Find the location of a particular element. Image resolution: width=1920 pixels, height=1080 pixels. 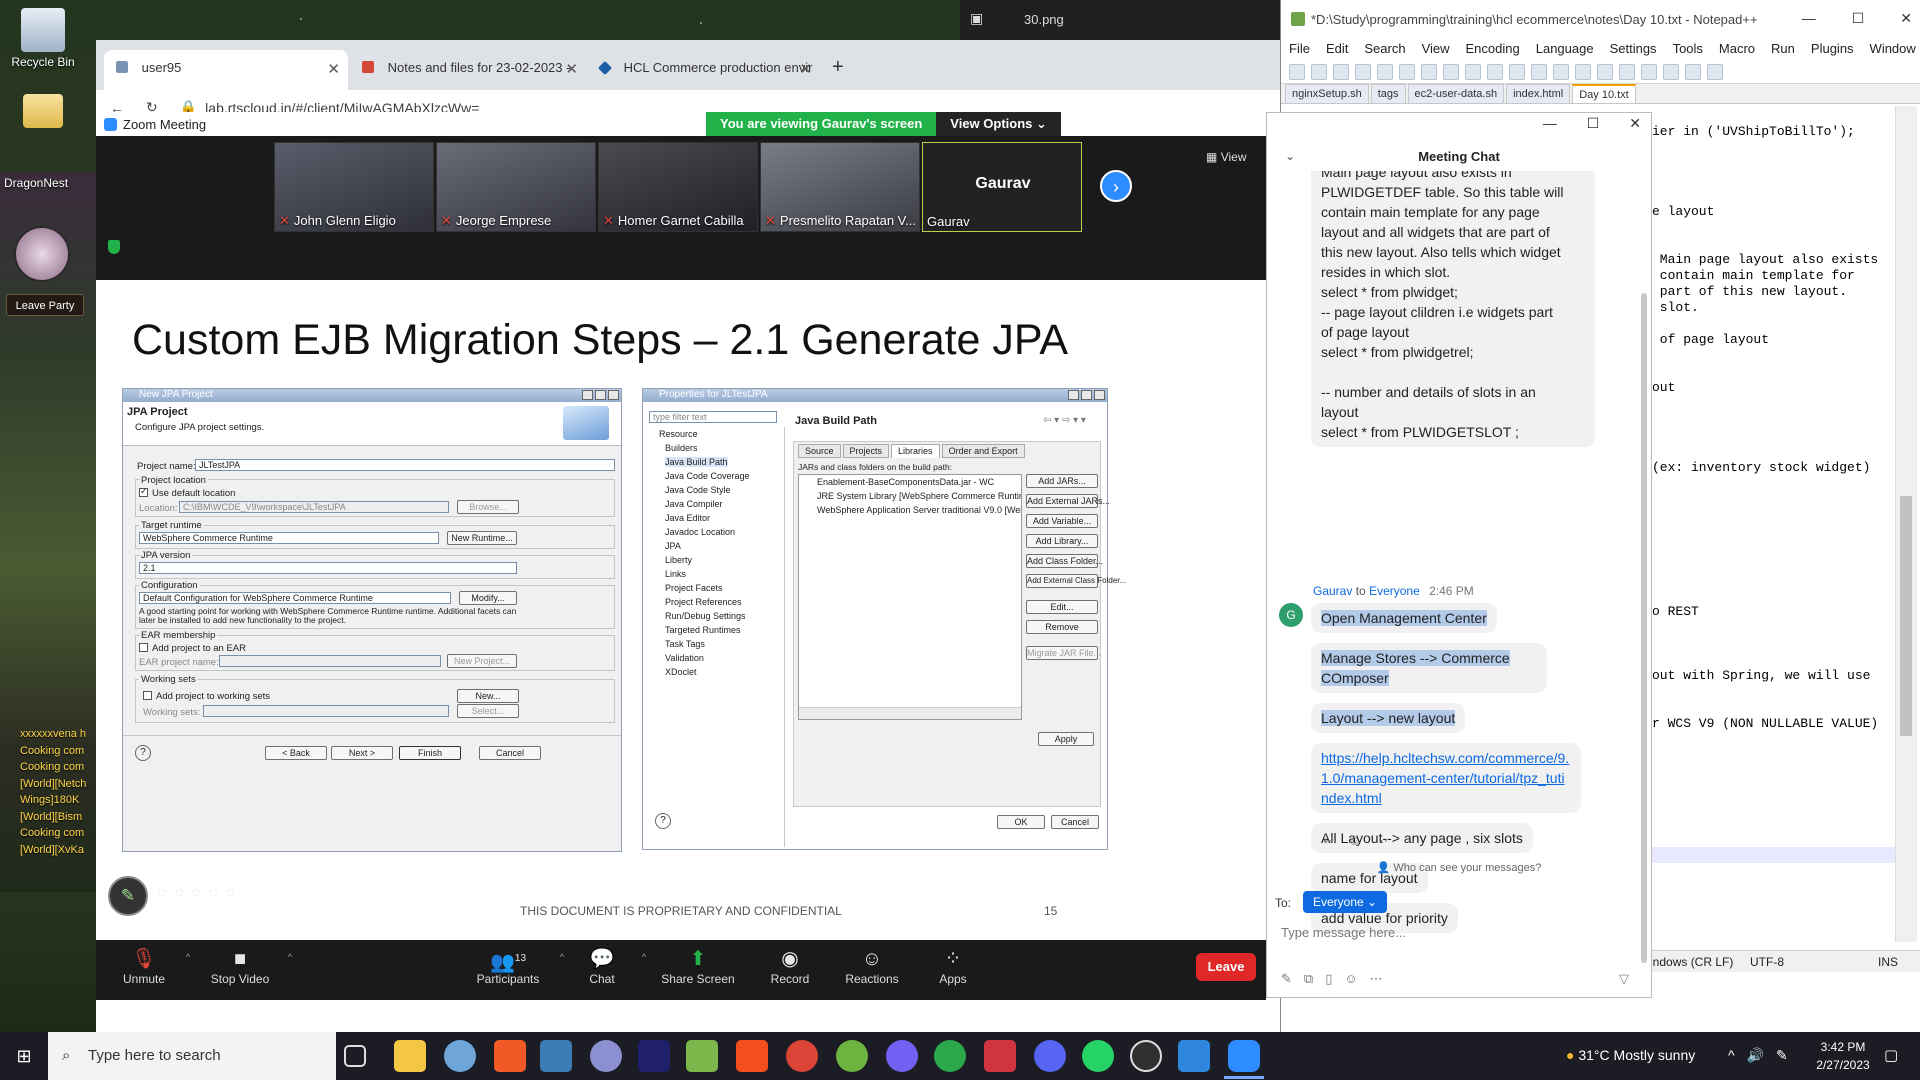

tree-item-selected: Java Build Path is located at coordinates (696, 462).